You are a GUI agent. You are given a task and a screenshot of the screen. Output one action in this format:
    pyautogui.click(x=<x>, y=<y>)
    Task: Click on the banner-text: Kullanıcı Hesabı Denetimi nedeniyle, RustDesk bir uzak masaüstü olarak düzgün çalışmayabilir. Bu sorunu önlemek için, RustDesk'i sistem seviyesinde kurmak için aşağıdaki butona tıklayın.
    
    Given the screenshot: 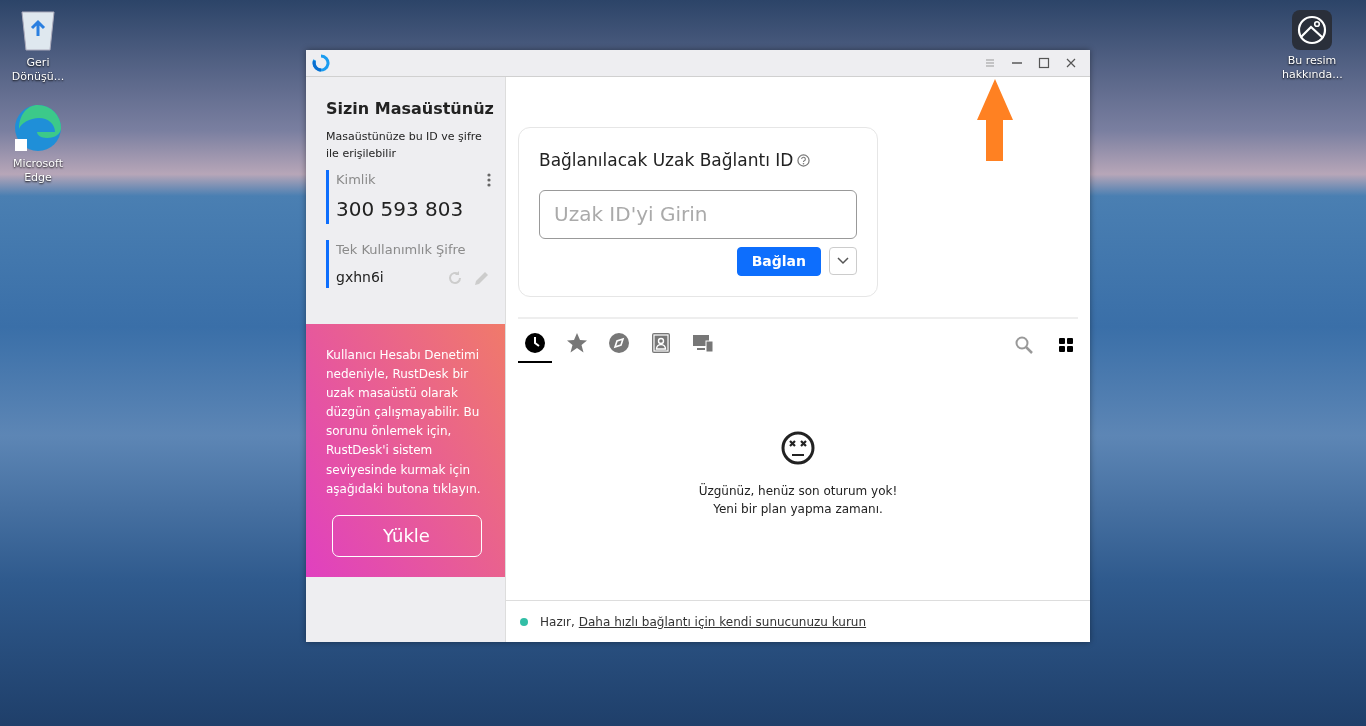 What is the action you would take?
    pyautogui.click(x=404, y=422)
    